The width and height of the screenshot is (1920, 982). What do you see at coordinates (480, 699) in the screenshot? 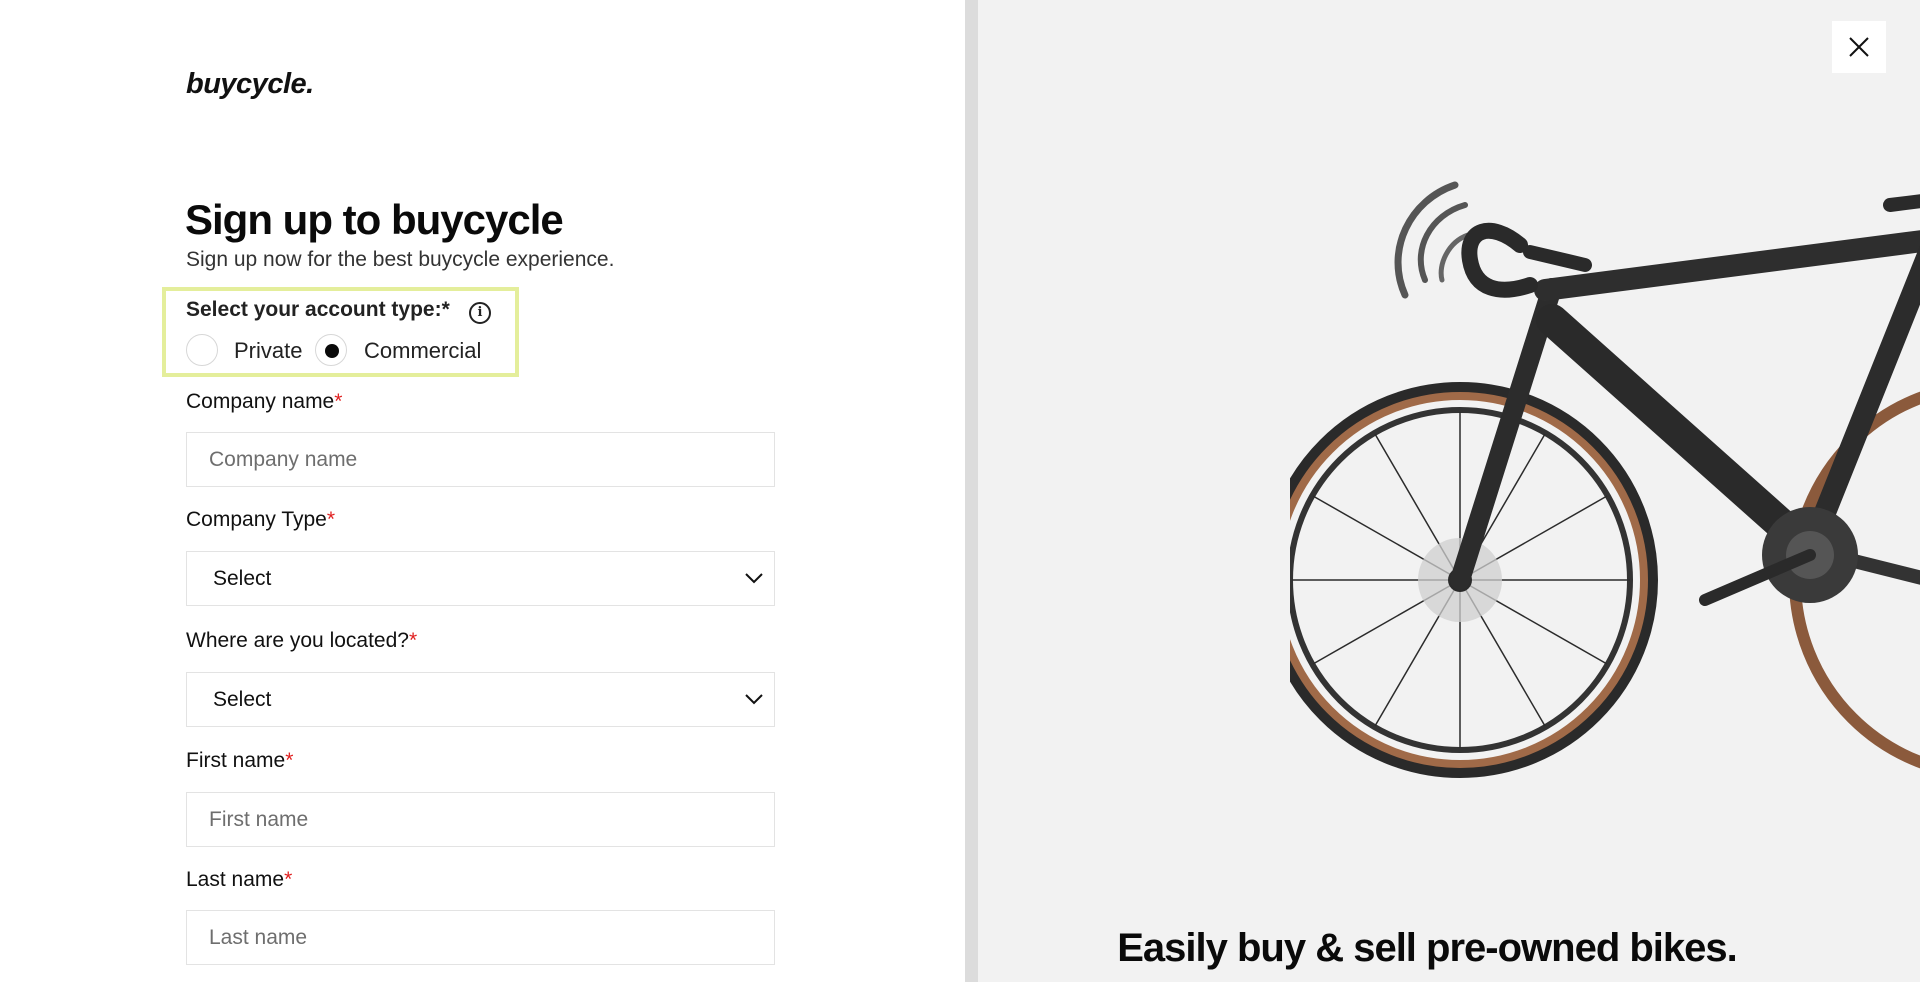
I see `location-select: Select` at bounding box center [480, 699].